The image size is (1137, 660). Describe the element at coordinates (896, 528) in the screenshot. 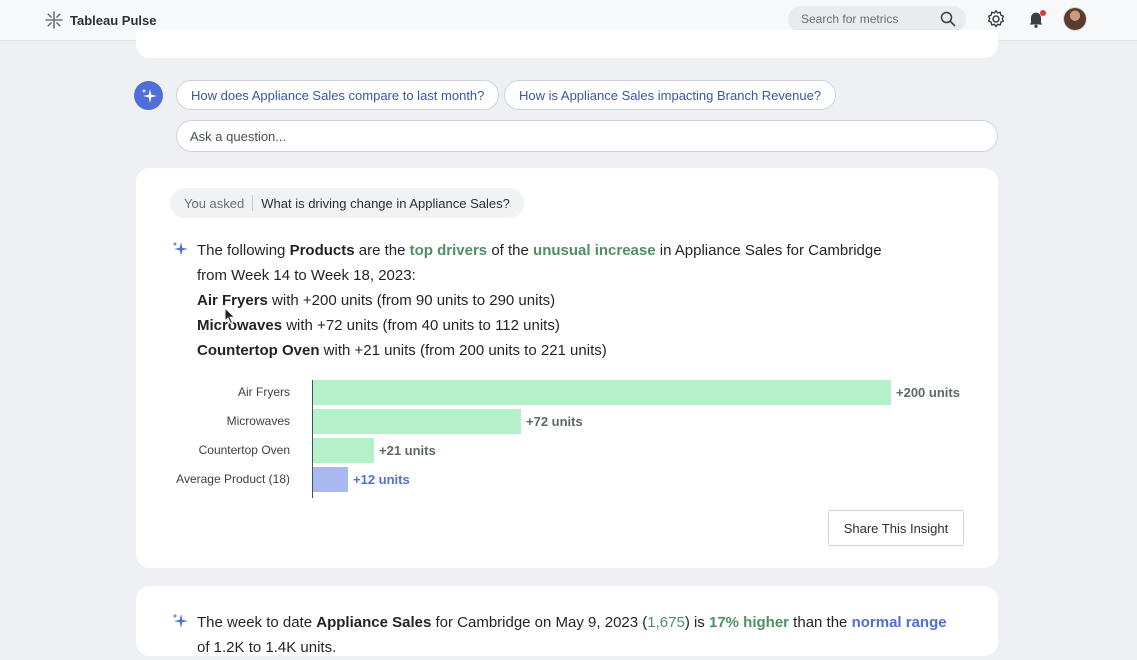

I see `share-insight-button: Share This Insight` at that location.